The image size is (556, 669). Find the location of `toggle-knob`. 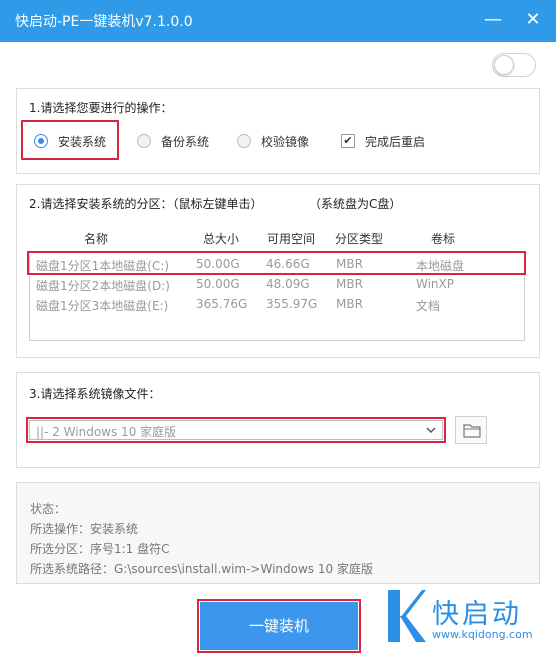

toggle-knob is located at coordinates (504, 65).